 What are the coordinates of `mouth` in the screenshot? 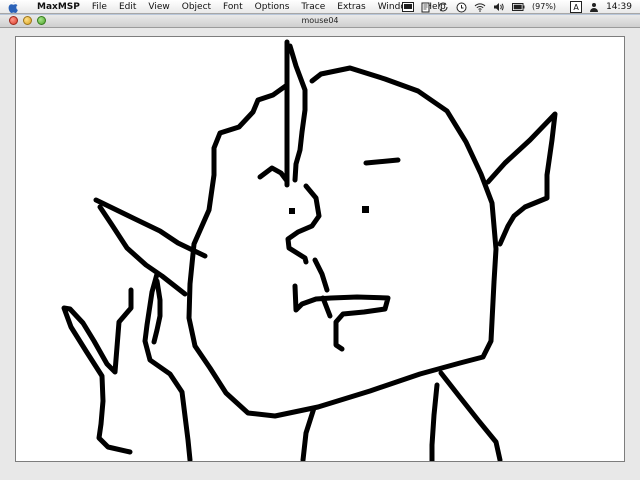 It's located at (341, 317).